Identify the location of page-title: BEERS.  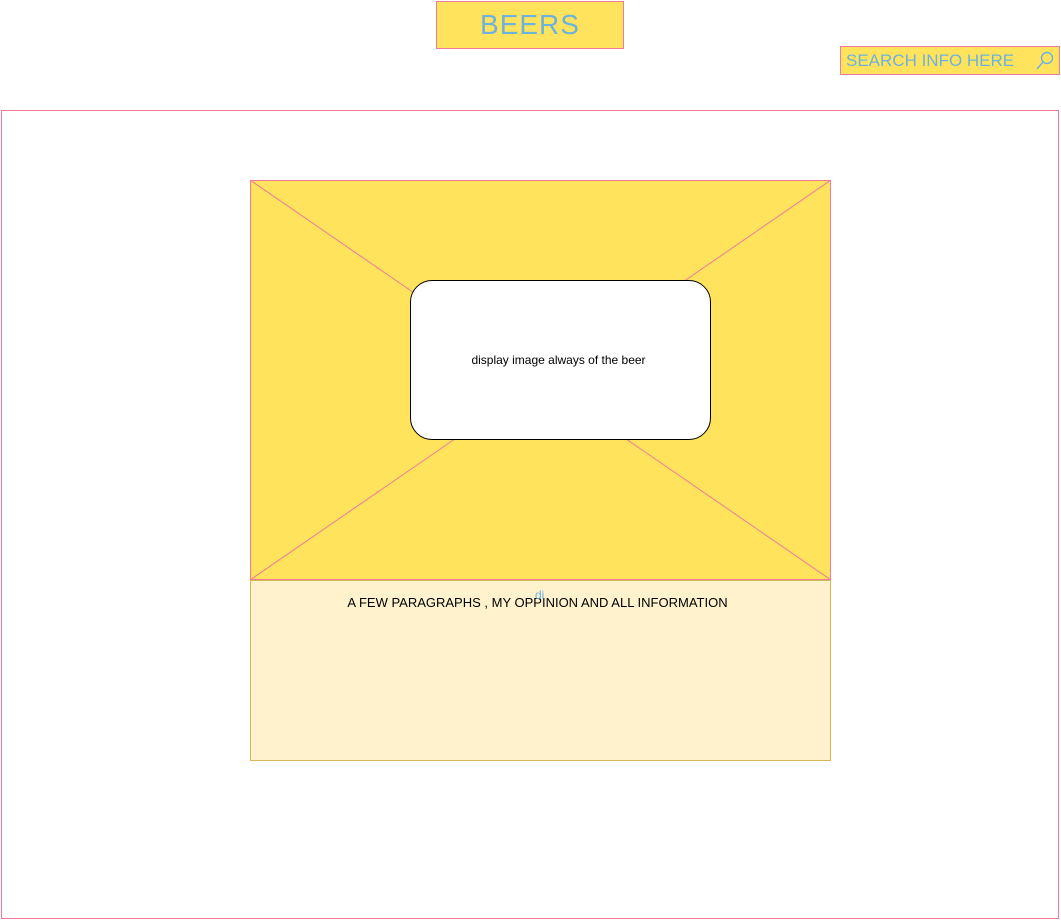
(530, 24).